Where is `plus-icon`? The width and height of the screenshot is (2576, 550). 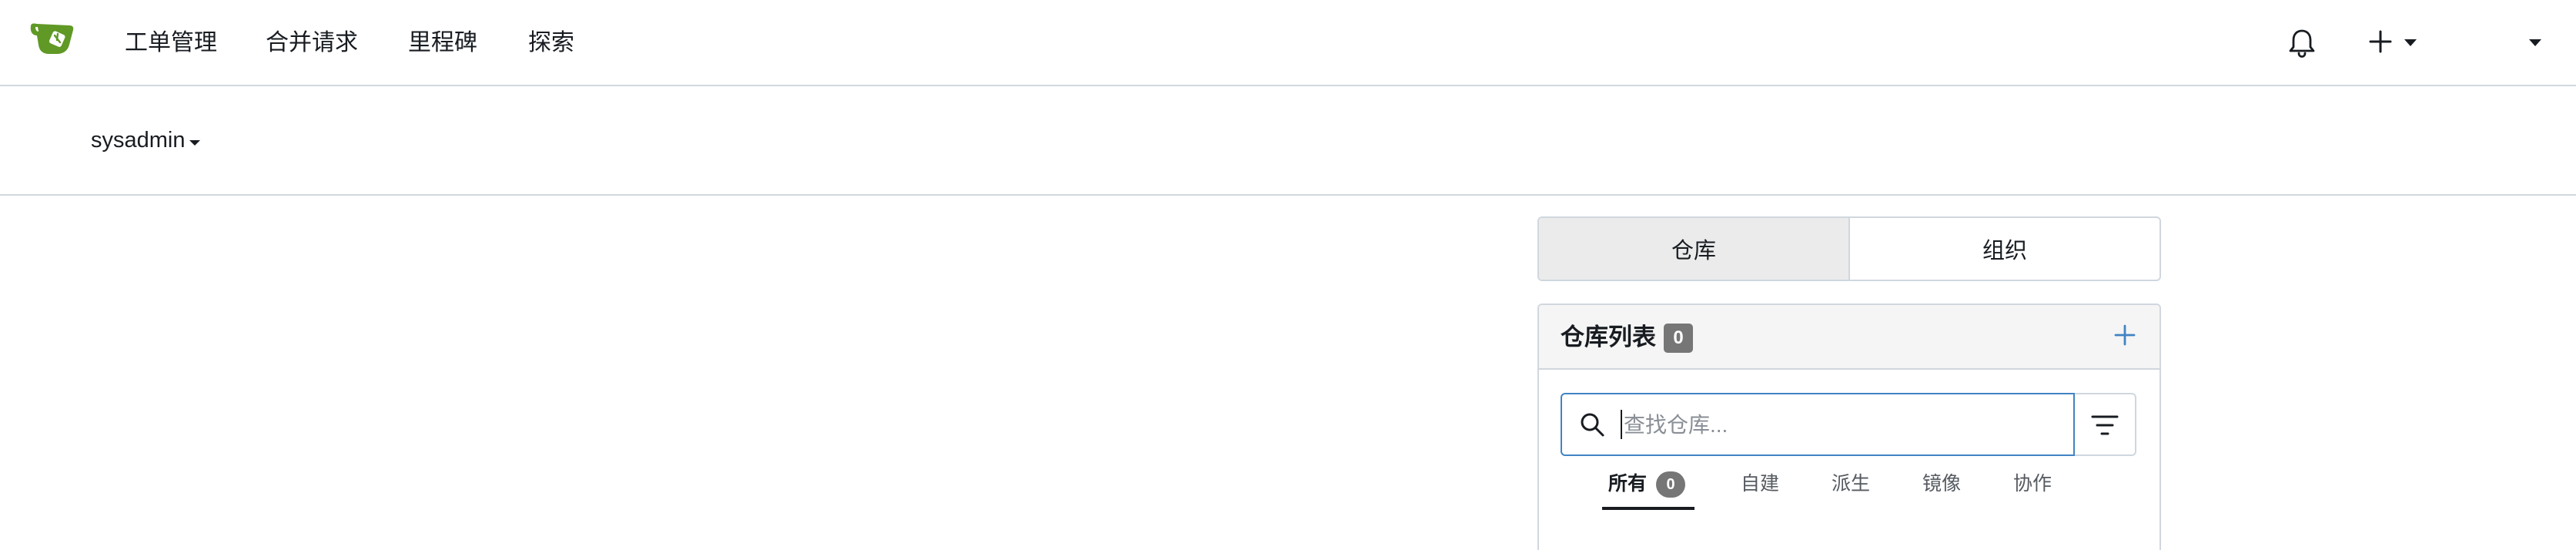 plus-icon is located at coordinates (2381, 41).